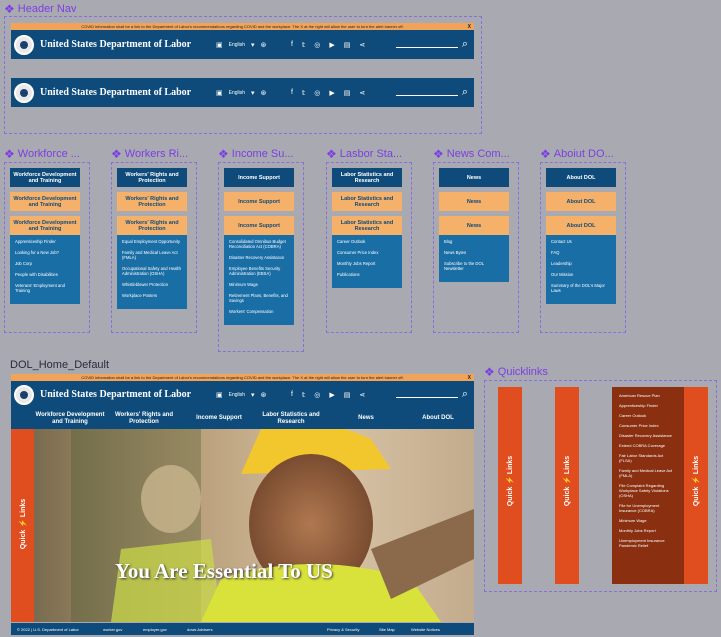  What do you see at coordinates (648, 520) in the screenshot?
I see `quicklink-item: Minimum Wage` at bounding box center [648, 520].